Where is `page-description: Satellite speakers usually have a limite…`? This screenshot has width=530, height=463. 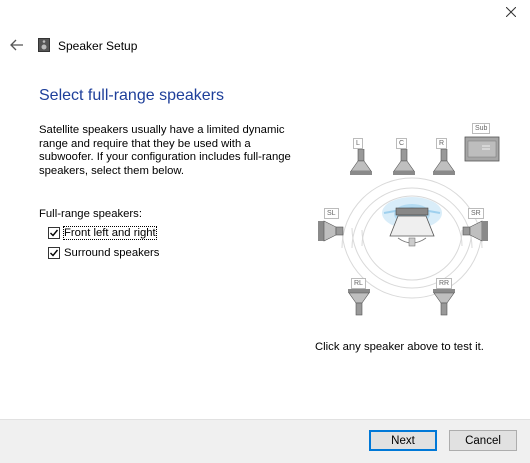 page-description: Satellite speakers usually have a limite… is located at coordinates (165, 150).